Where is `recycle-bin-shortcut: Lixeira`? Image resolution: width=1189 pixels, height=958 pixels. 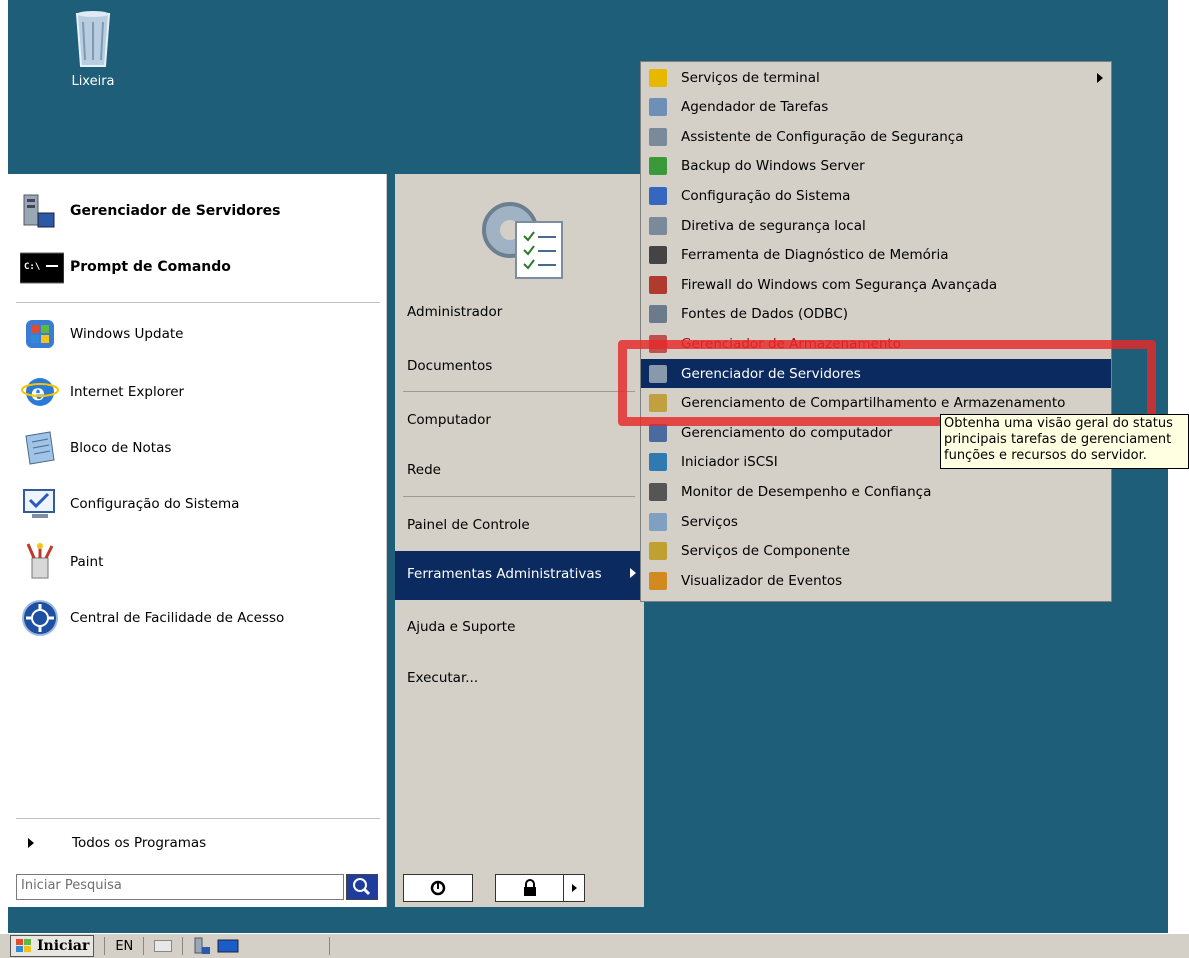
recycle-bin-shortcut: Lixeira is located at coordinates (93, 48).